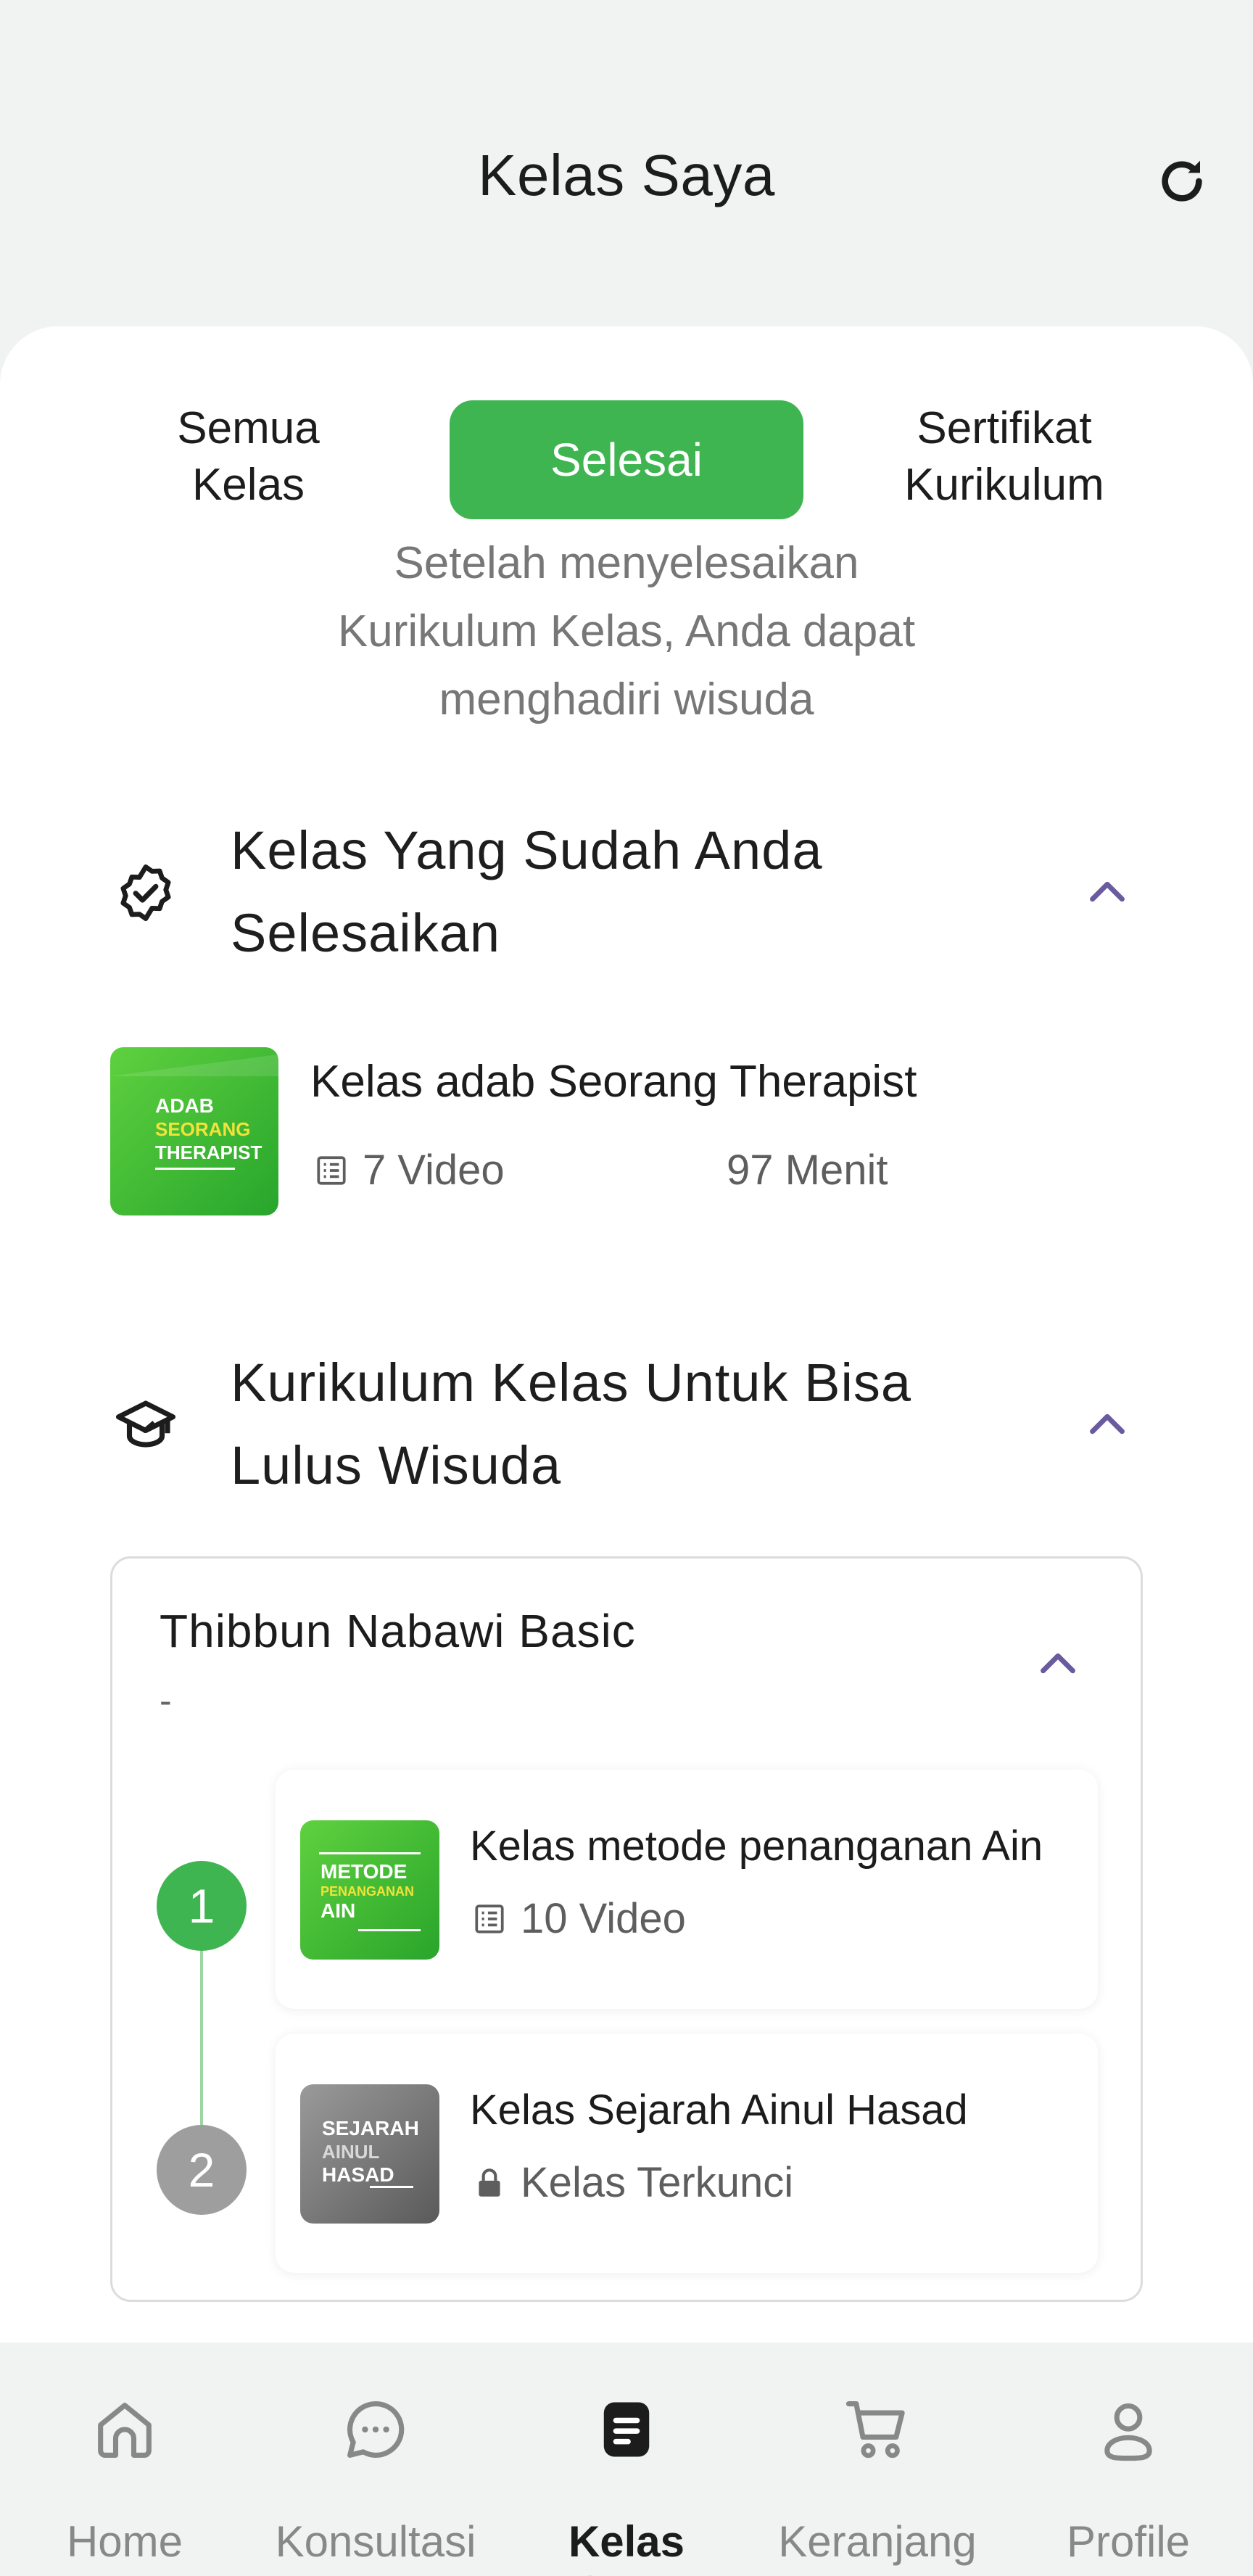 The height and width of the screenshot is (2576, 1253). Describe the element at coordinates (603, 1918) in the screenshot. I see `video-count-text: 10 Video` at that location.